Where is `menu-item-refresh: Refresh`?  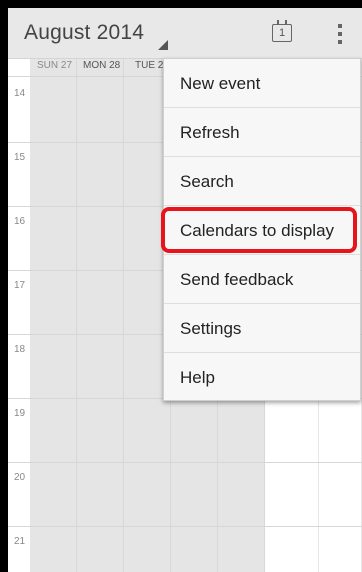
menu-item-refresh: Refresh is located at coordinates (262, 132).